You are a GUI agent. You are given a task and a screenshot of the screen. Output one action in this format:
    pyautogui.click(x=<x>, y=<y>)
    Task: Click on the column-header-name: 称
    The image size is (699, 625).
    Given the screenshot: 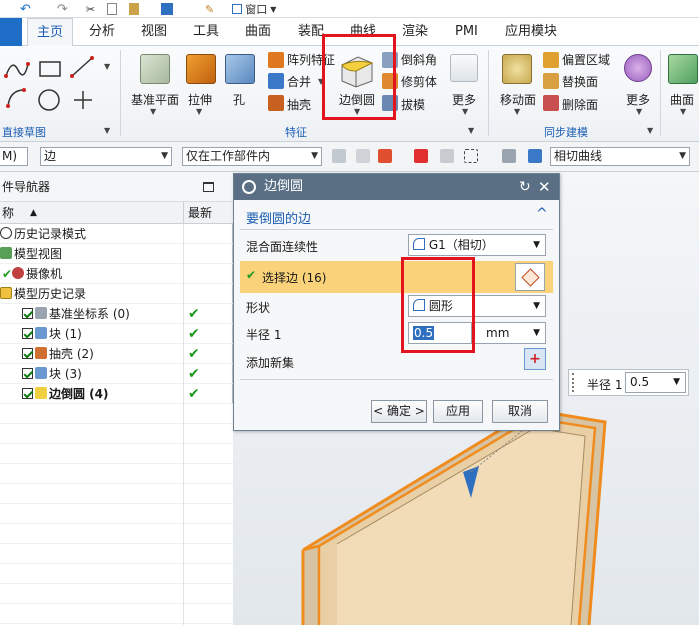 What is the action you would take?
    pyautogui.click(x=8, y=213)
    